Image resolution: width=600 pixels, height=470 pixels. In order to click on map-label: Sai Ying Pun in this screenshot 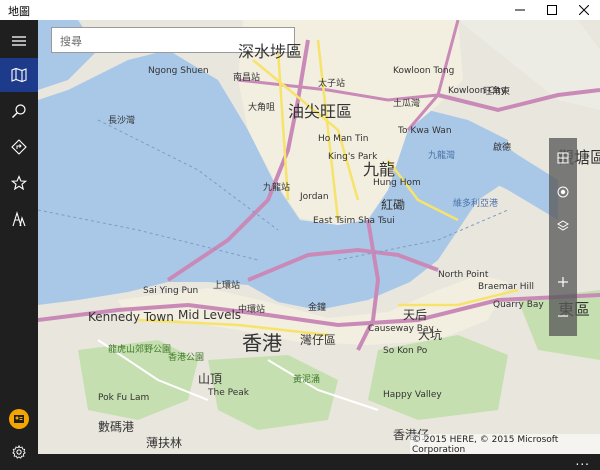, I will do `click(171, 291)`.